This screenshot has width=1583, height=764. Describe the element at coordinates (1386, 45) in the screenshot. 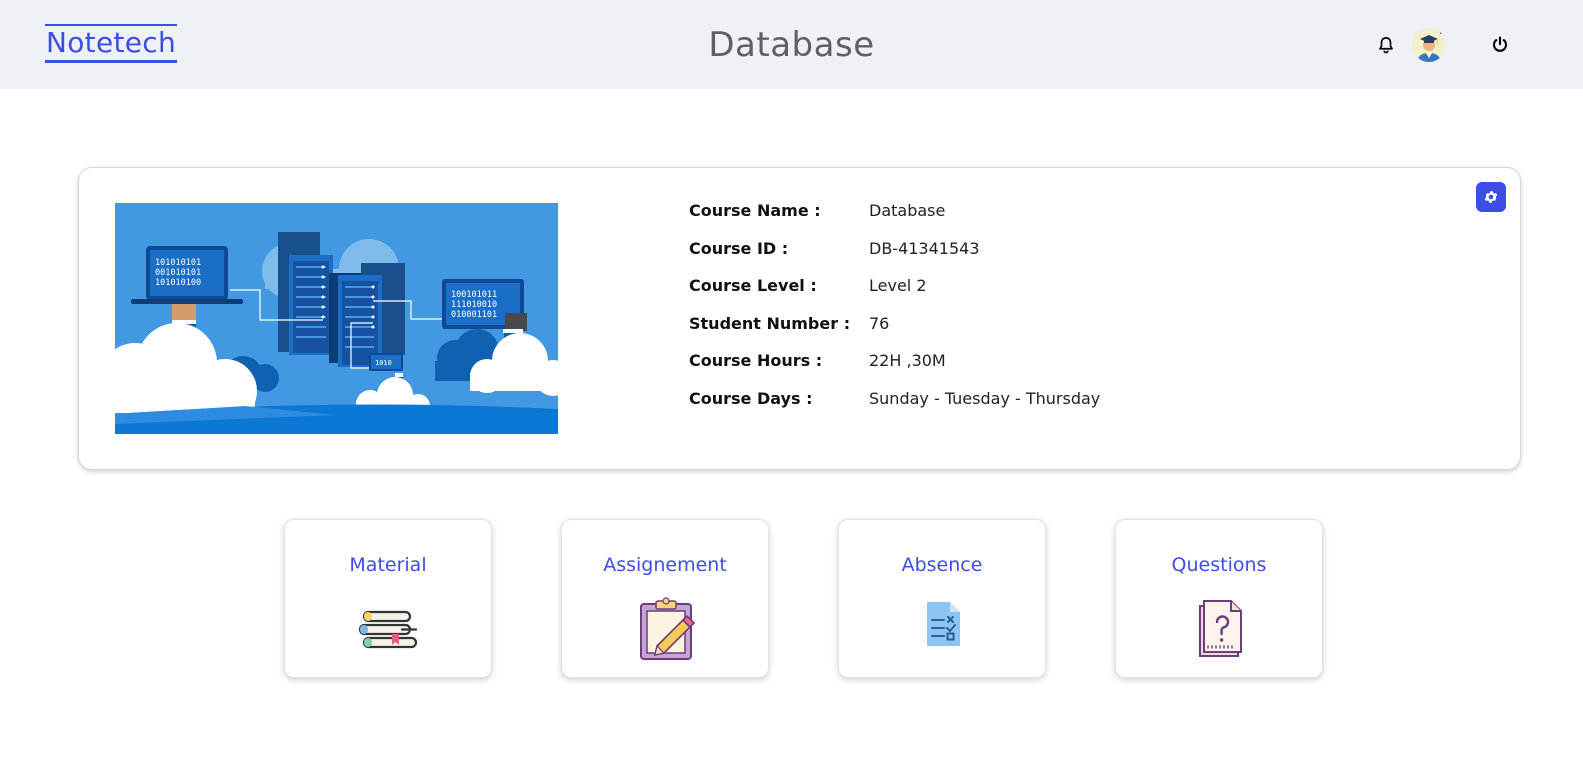

I see `bell-icon` at that location.